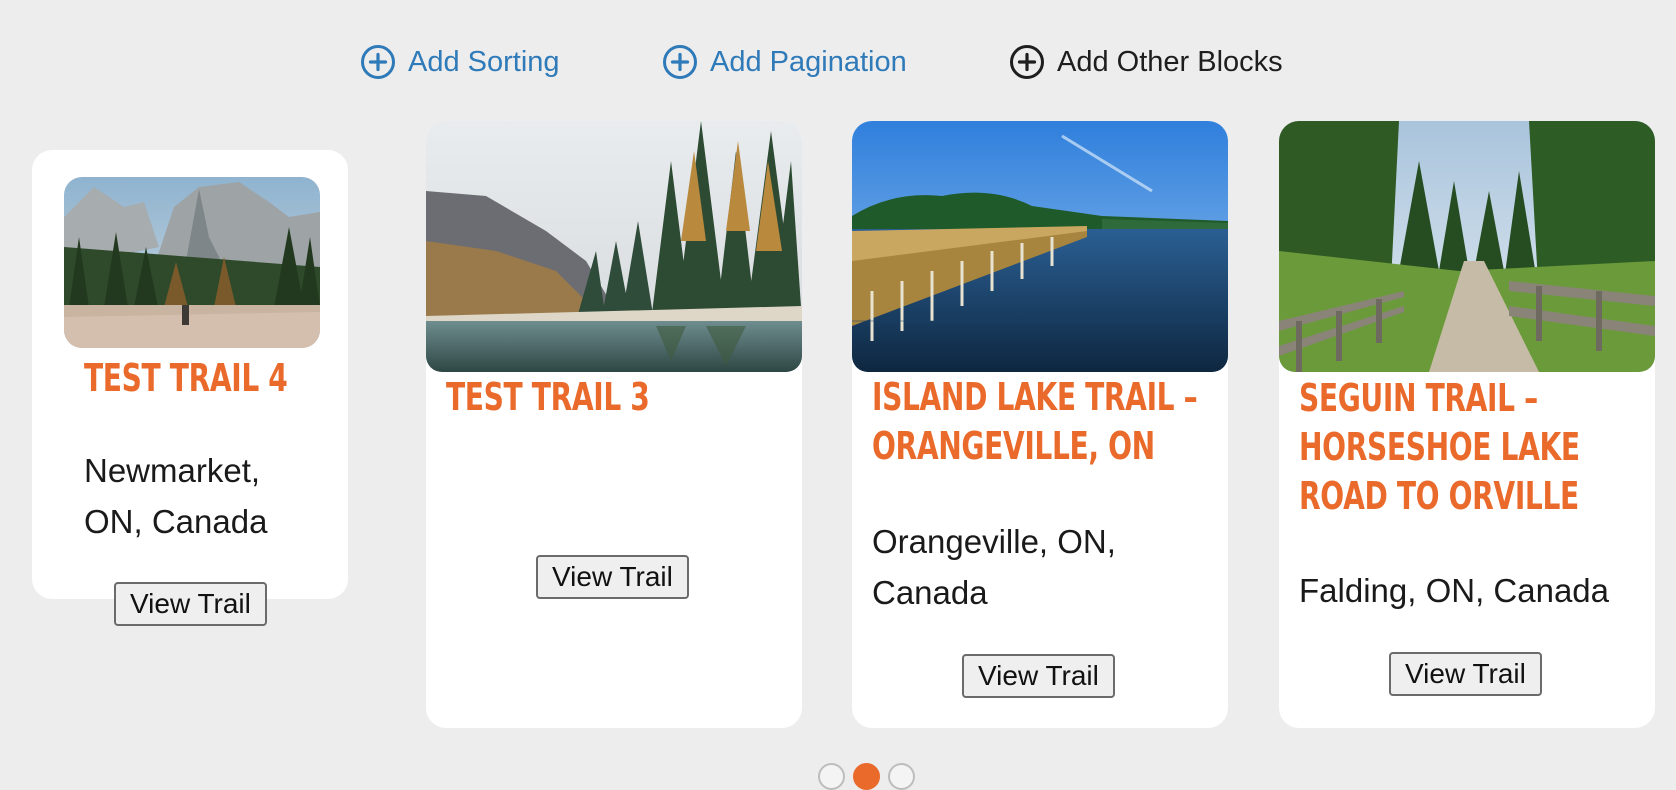 The image size is (1676, 790). I want to click on add-other-blocks-button: Add Other Blocks, so click(1146, 62).